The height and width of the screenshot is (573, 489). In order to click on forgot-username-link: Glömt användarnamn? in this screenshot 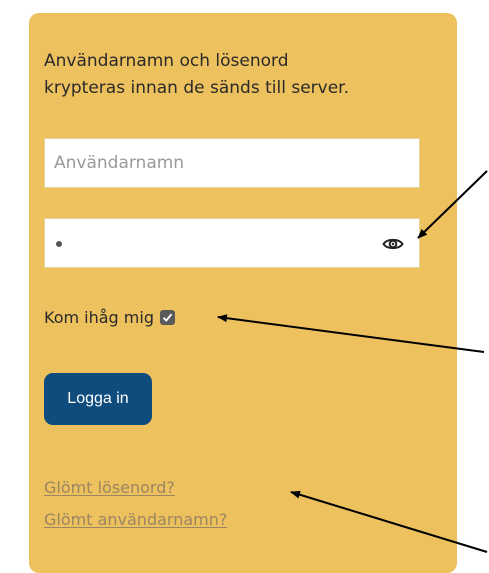, I will do `click(135, 519)`.